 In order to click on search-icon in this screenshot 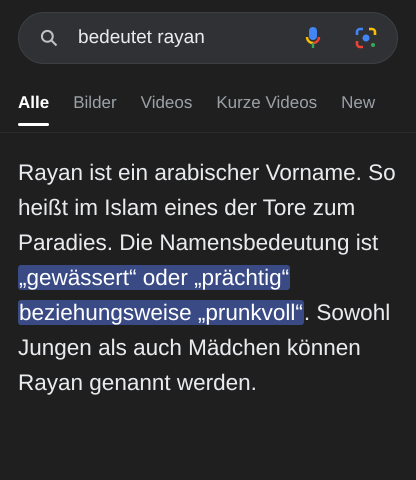, I will do `click(49, 38)`.